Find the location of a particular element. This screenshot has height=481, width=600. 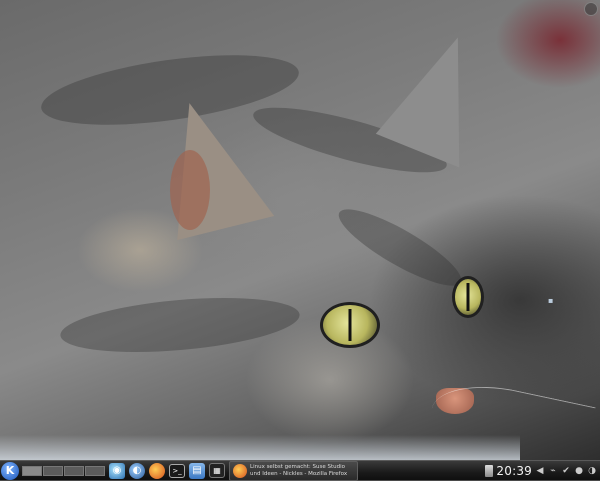

cat-left-ear-inner is located at coordinates (190, 190).